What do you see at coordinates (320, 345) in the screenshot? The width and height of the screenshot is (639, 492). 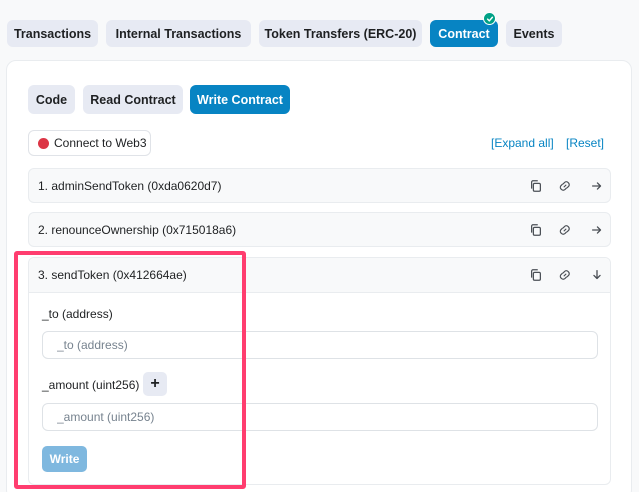 I see `to-address-input` at bounding box center [320, 345].